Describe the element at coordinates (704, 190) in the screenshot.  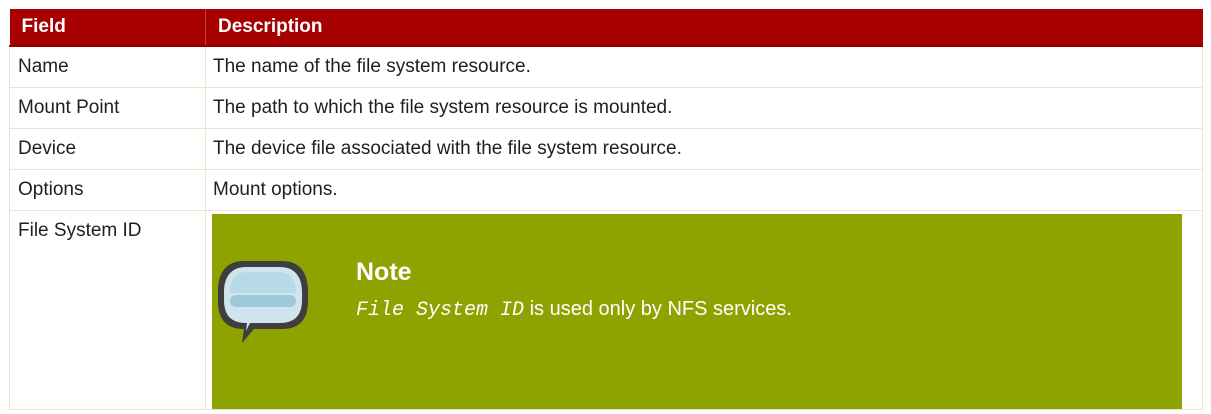
I see `field-description: Mount options.` at that location.